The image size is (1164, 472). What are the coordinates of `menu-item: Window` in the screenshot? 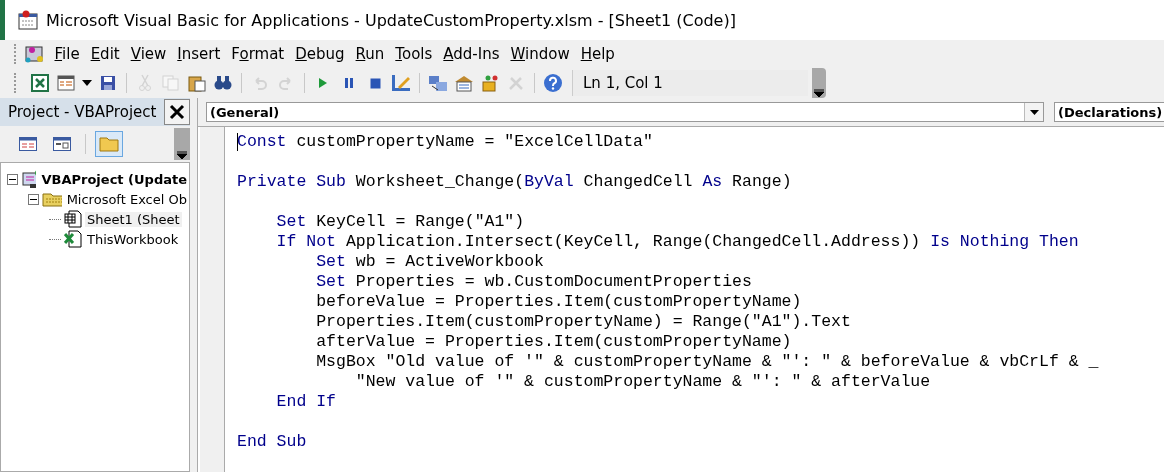 It's located at (540, 54).